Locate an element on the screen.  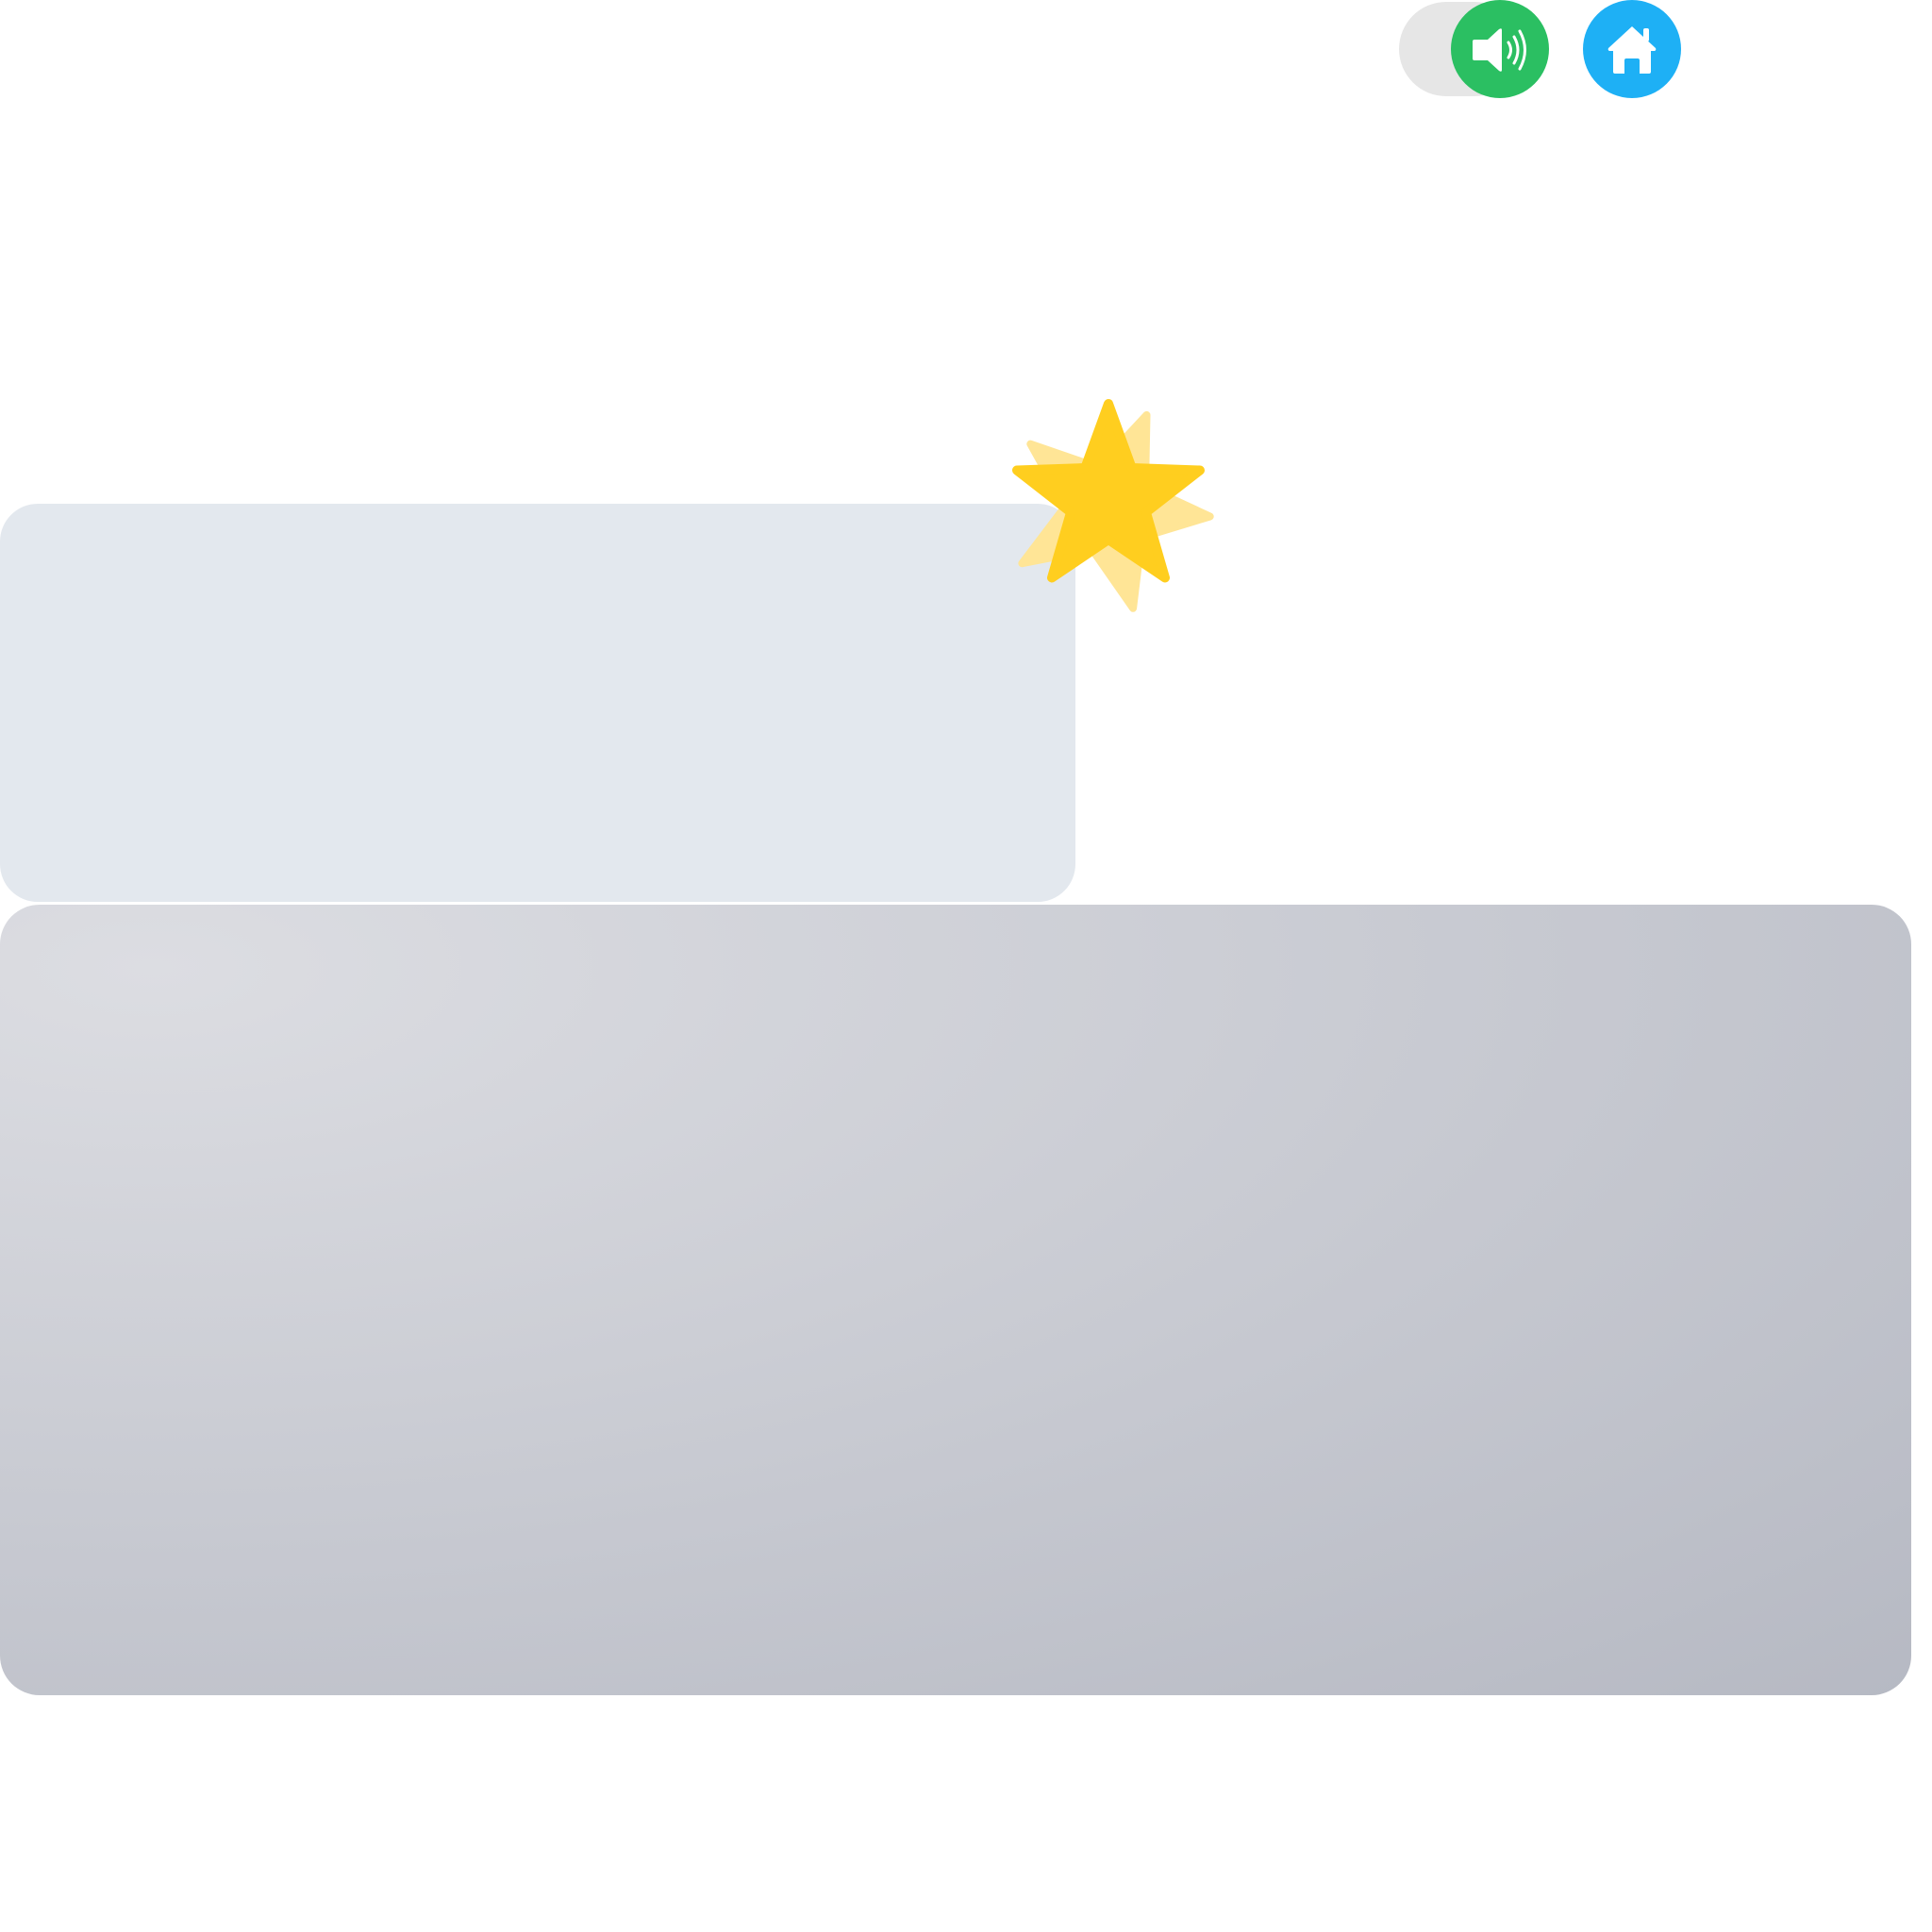
home-icon is located at coordinates (1632, 50).